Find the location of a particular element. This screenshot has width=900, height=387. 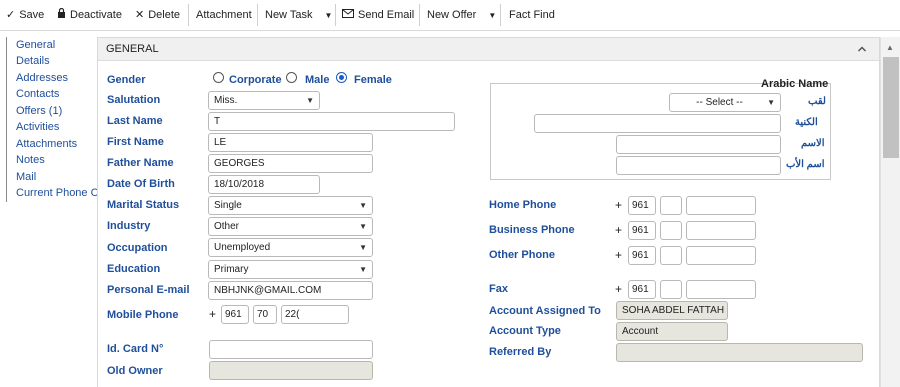

home-phone-country-code-input: 961 is located at coordinates (642, 205).